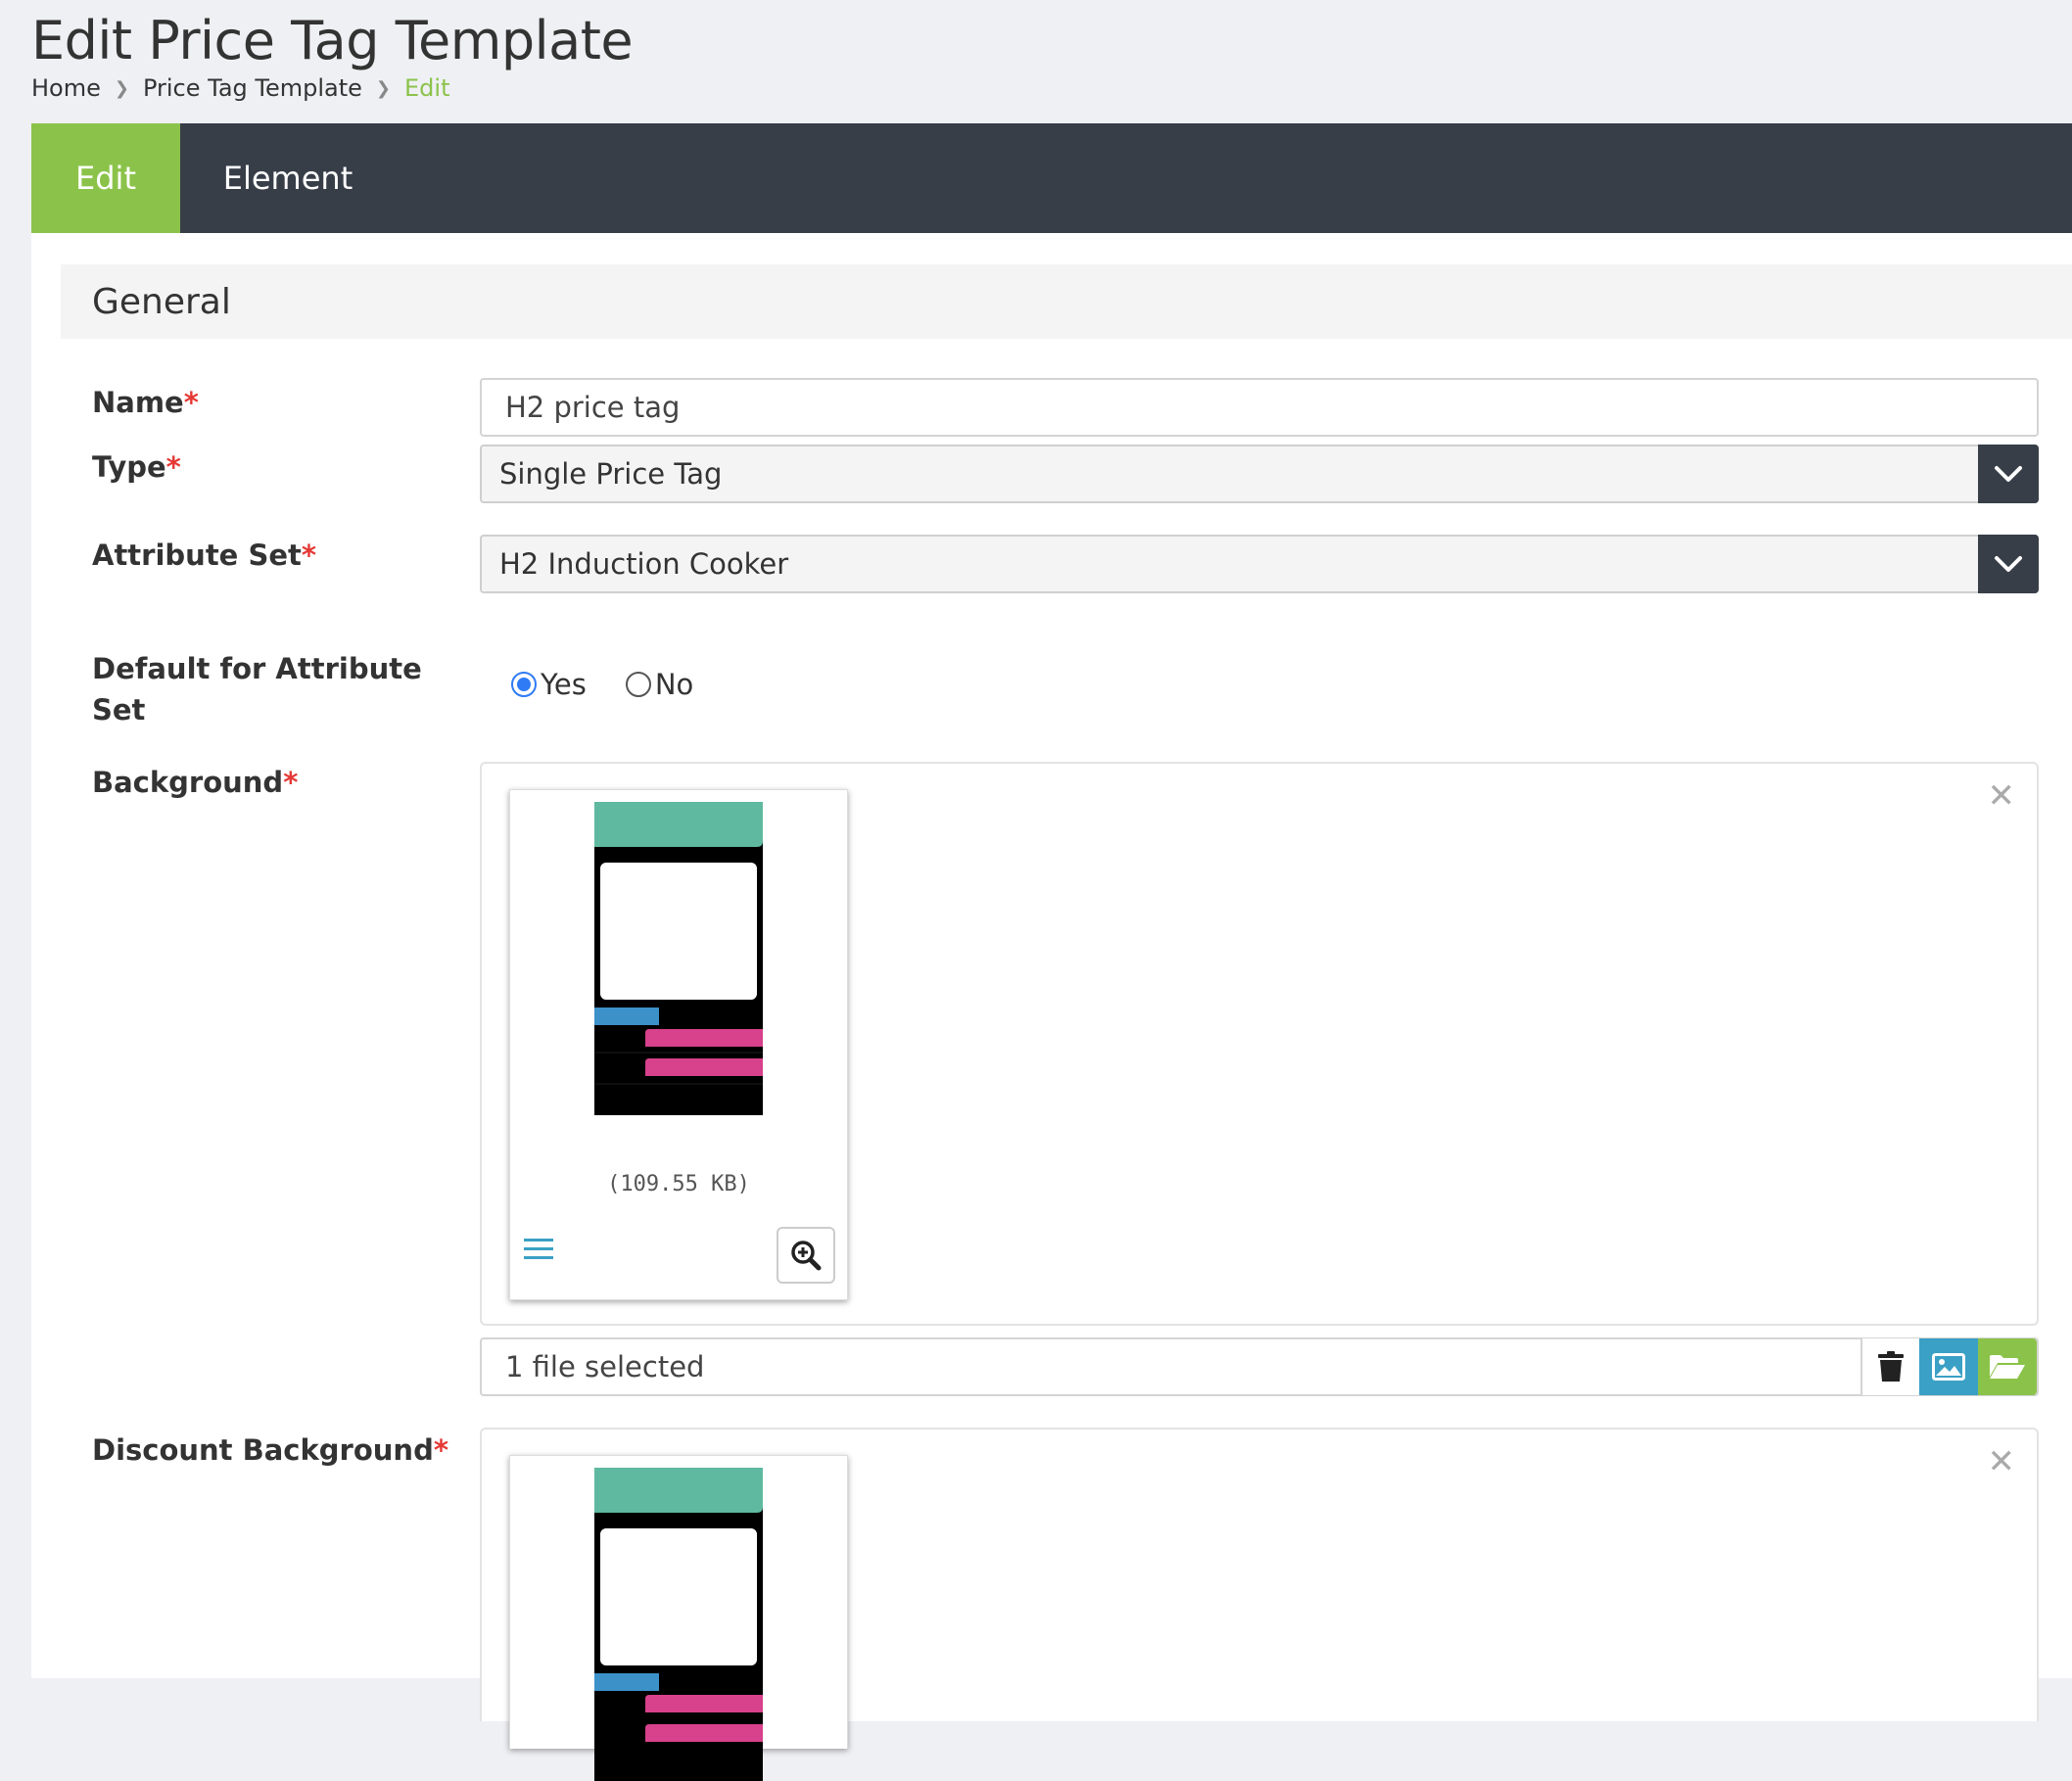  I want to click on file-status-text: 1 file selected, so click(605, 1367).